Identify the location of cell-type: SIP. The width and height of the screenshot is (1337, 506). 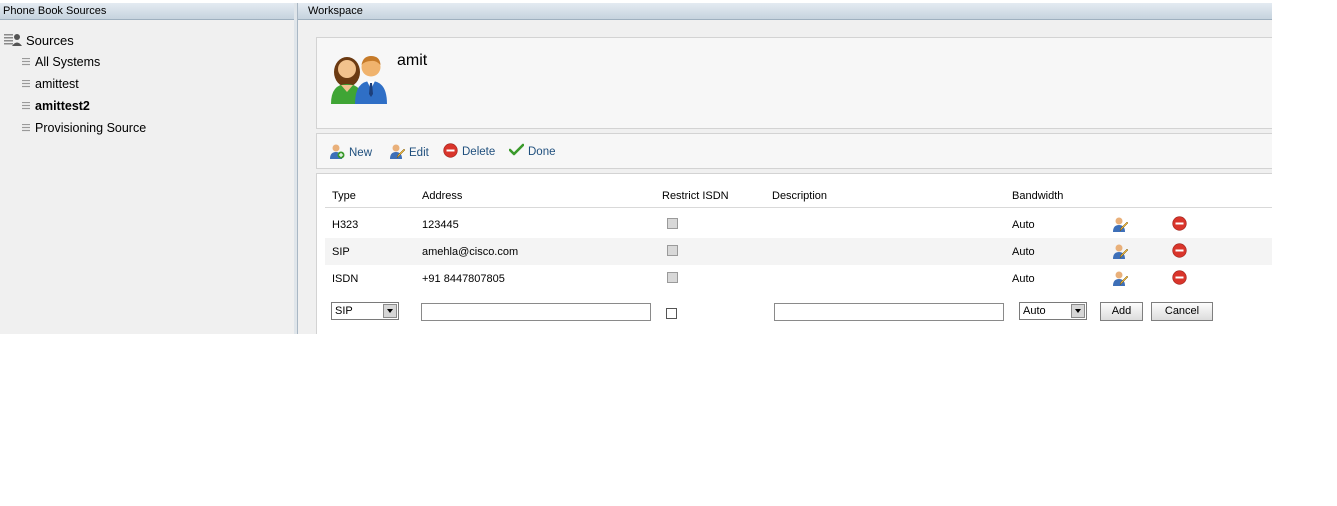
(341, 252).